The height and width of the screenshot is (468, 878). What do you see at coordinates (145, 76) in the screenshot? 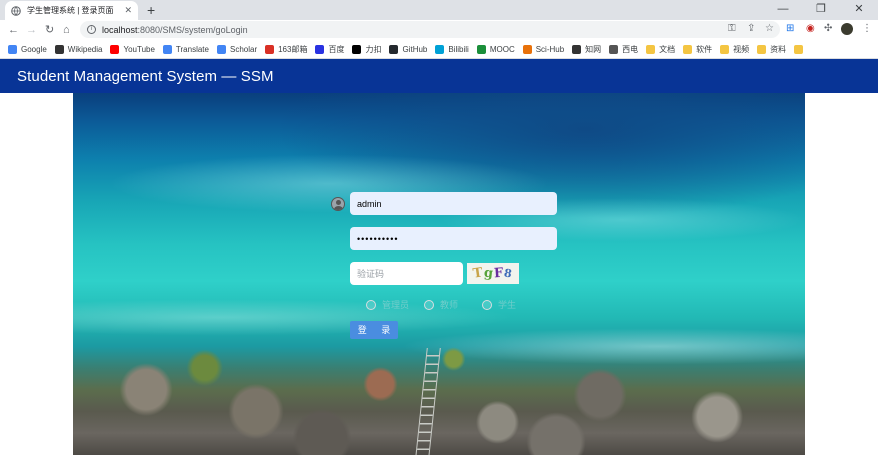
I see `brand-title: Student Management System — SSM` at bounding box center [145, 76].